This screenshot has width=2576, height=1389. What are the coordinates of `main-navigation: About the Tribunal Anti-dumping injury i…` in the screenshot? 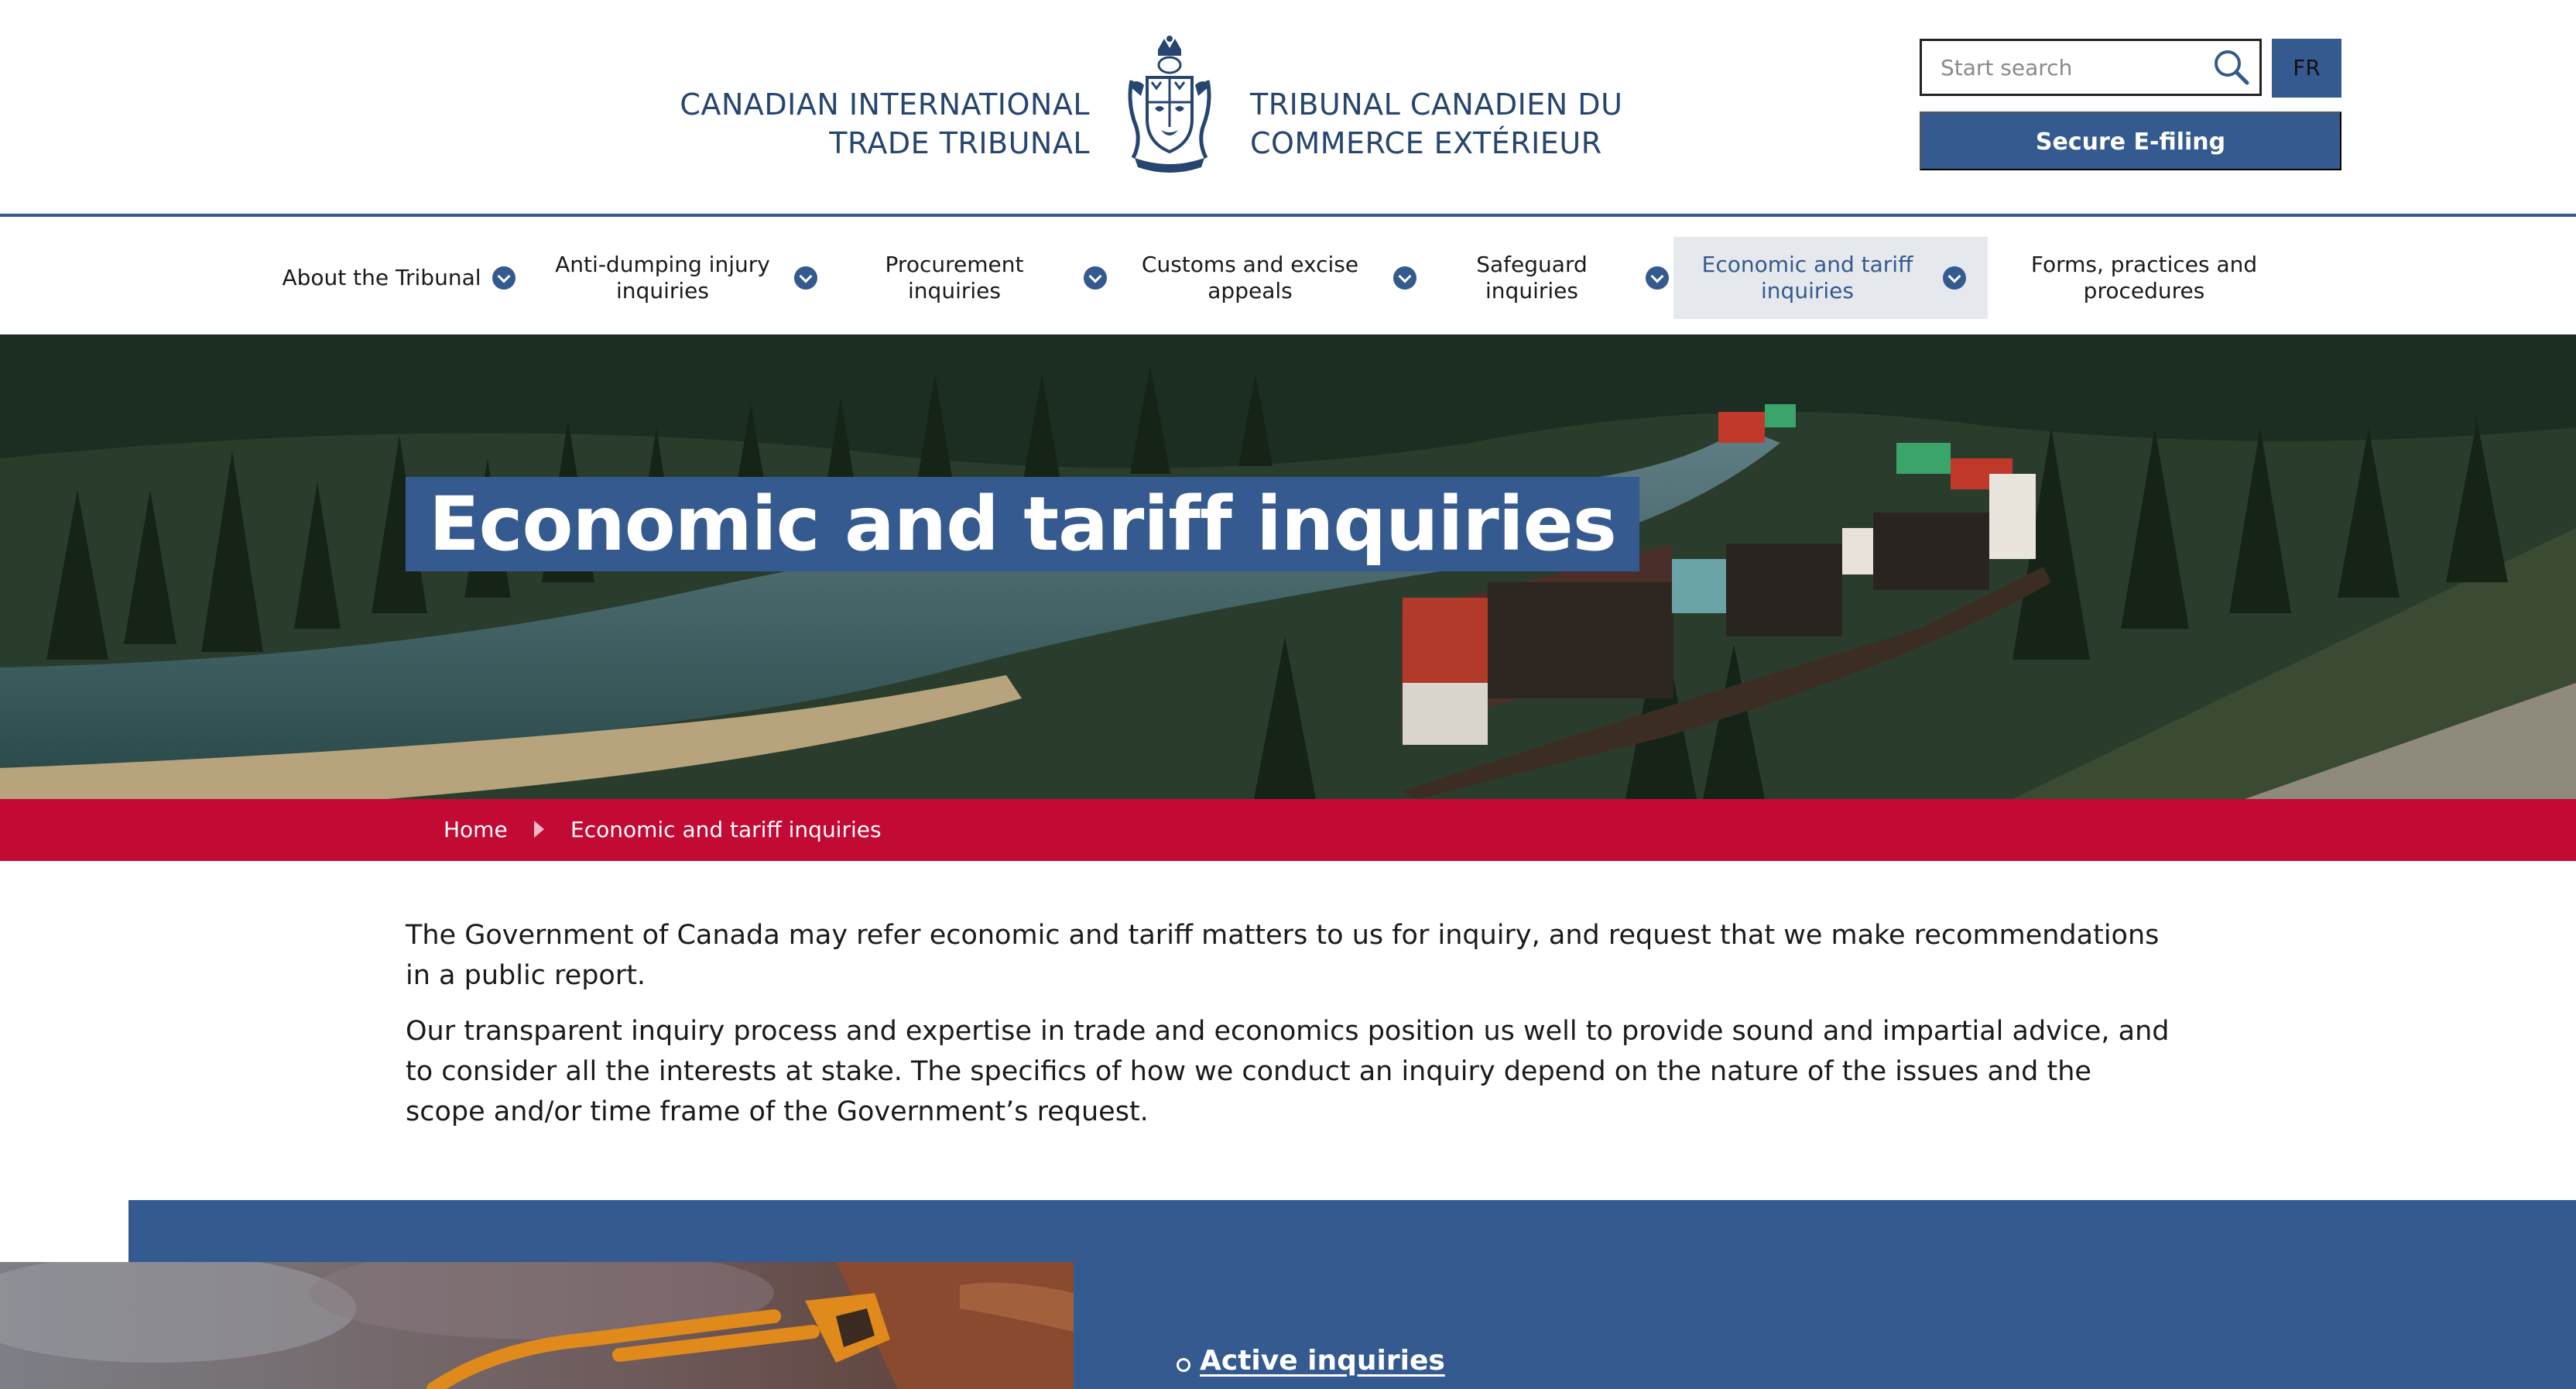 It's located at (1288, 277).